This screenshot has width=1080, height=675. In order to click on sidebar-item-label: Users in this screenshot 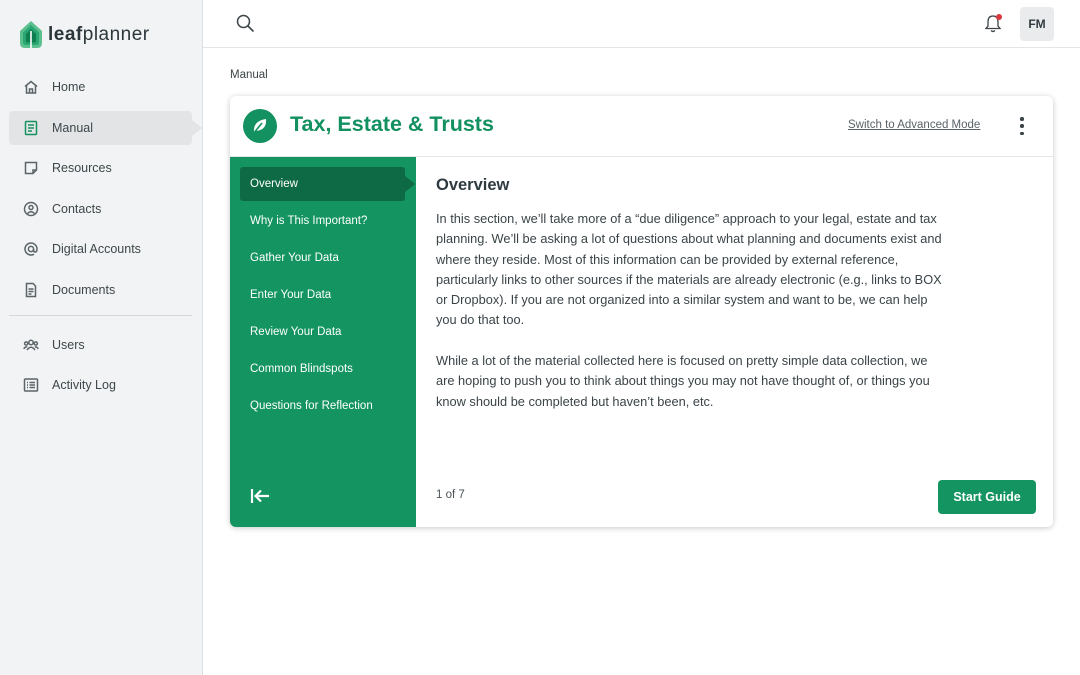, I will do `click(68, 344)`.